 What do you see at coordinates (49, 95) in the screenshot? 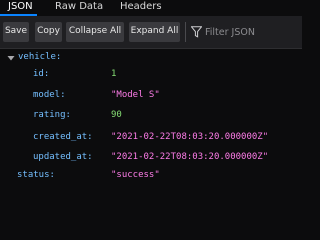
I see `json-key: model:` at bounding box center [49, 95].